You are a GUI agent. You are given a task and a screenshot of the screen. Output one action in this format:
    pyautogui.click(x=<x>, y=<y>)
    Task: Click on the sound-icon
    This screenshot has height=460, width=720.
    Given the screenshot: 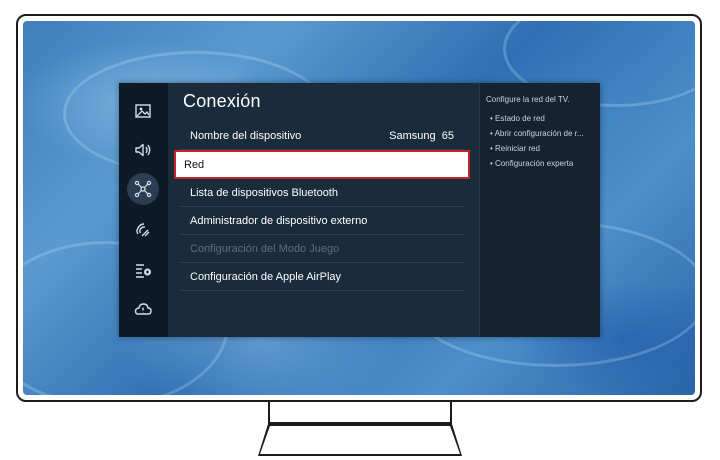 What is the action you would take?
    pyautogui.click(x=143, y=150)
    